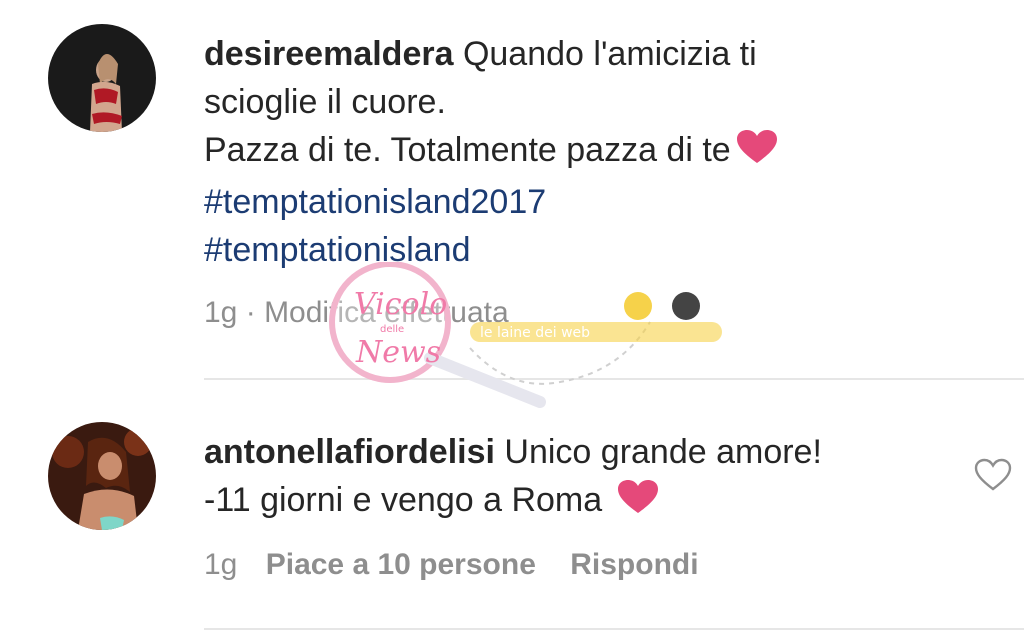  What do you see at coordinates (574, 250) in the screenshot?
I see `hashtag-link: #temptationisland` at bounding box center [574, 250].